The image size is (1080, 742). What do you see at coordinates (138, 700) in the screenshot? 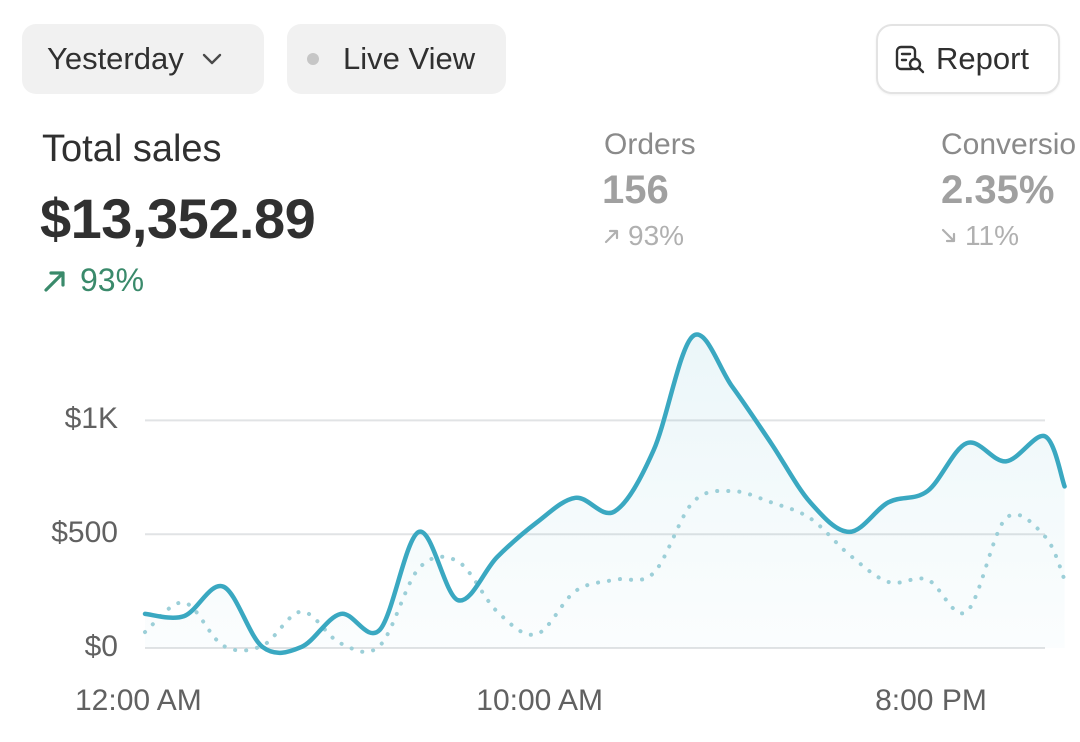
I see `x-tick-label: 12:00 AM` at bounding box center [138, 700].